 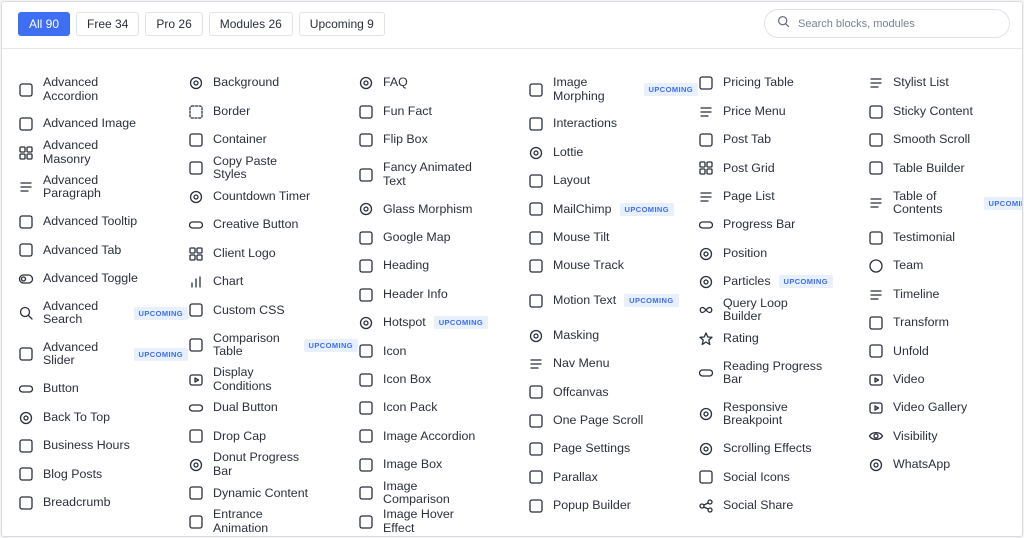 What do you see at coordinates (783, 168) in the screenshot?
I see `block-item-post-grid: Post Grid` at bounding box center [783, 168].